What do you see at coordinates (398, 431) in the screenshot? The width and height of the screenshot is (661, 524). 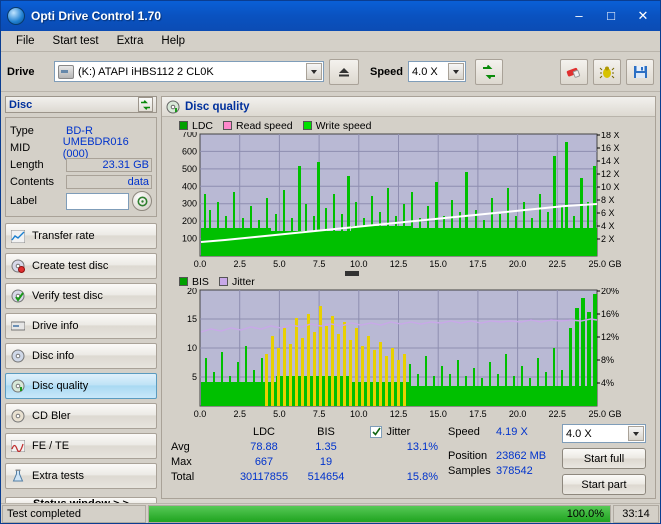 I see `jitter-label: Jitter` at bounding box center [398, 431].